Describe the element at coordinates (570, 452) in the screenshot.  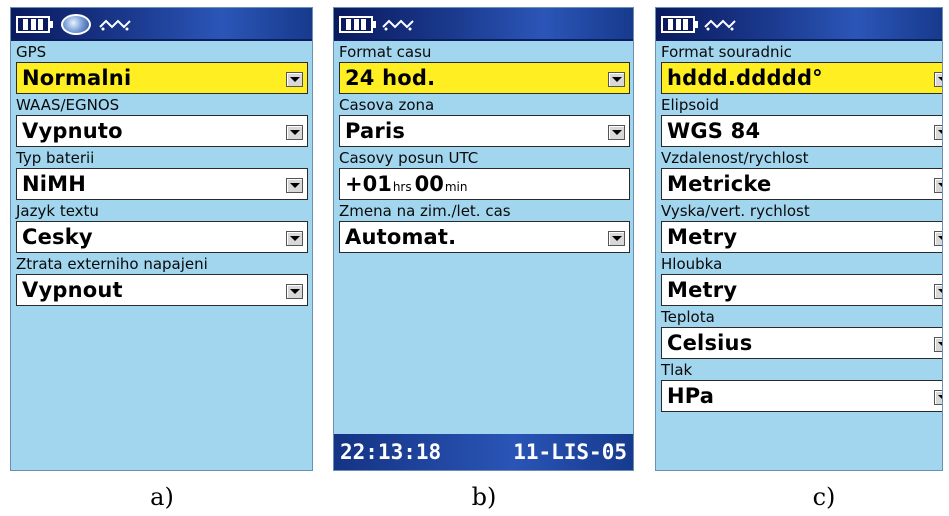
I see `current-date: 11-LIS-05` at that location.